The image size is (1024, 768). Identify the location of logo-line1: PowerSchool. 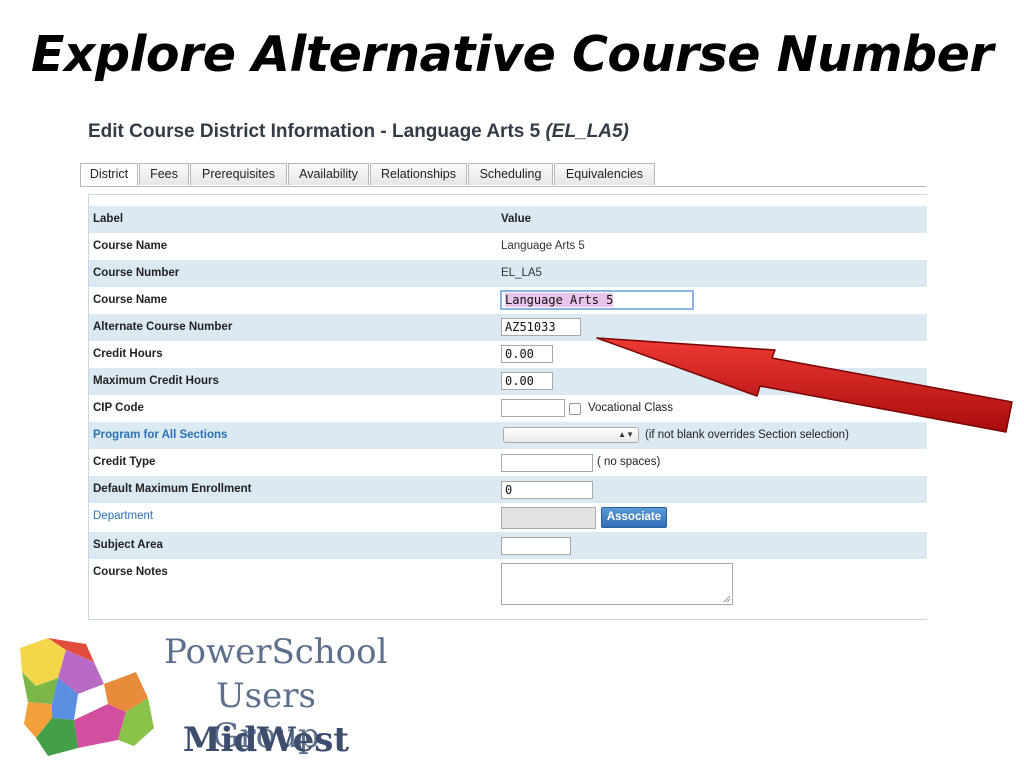
(276, 652).